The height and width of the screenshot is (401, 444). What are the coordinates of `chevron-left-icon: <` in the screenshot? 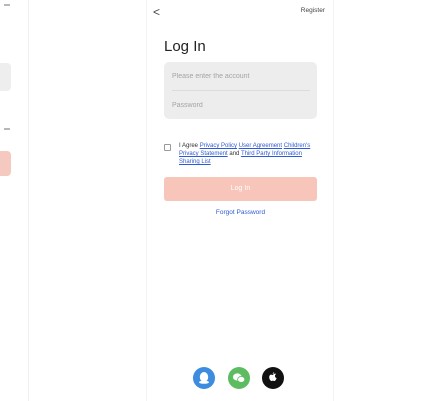 It's located at (157, 12).